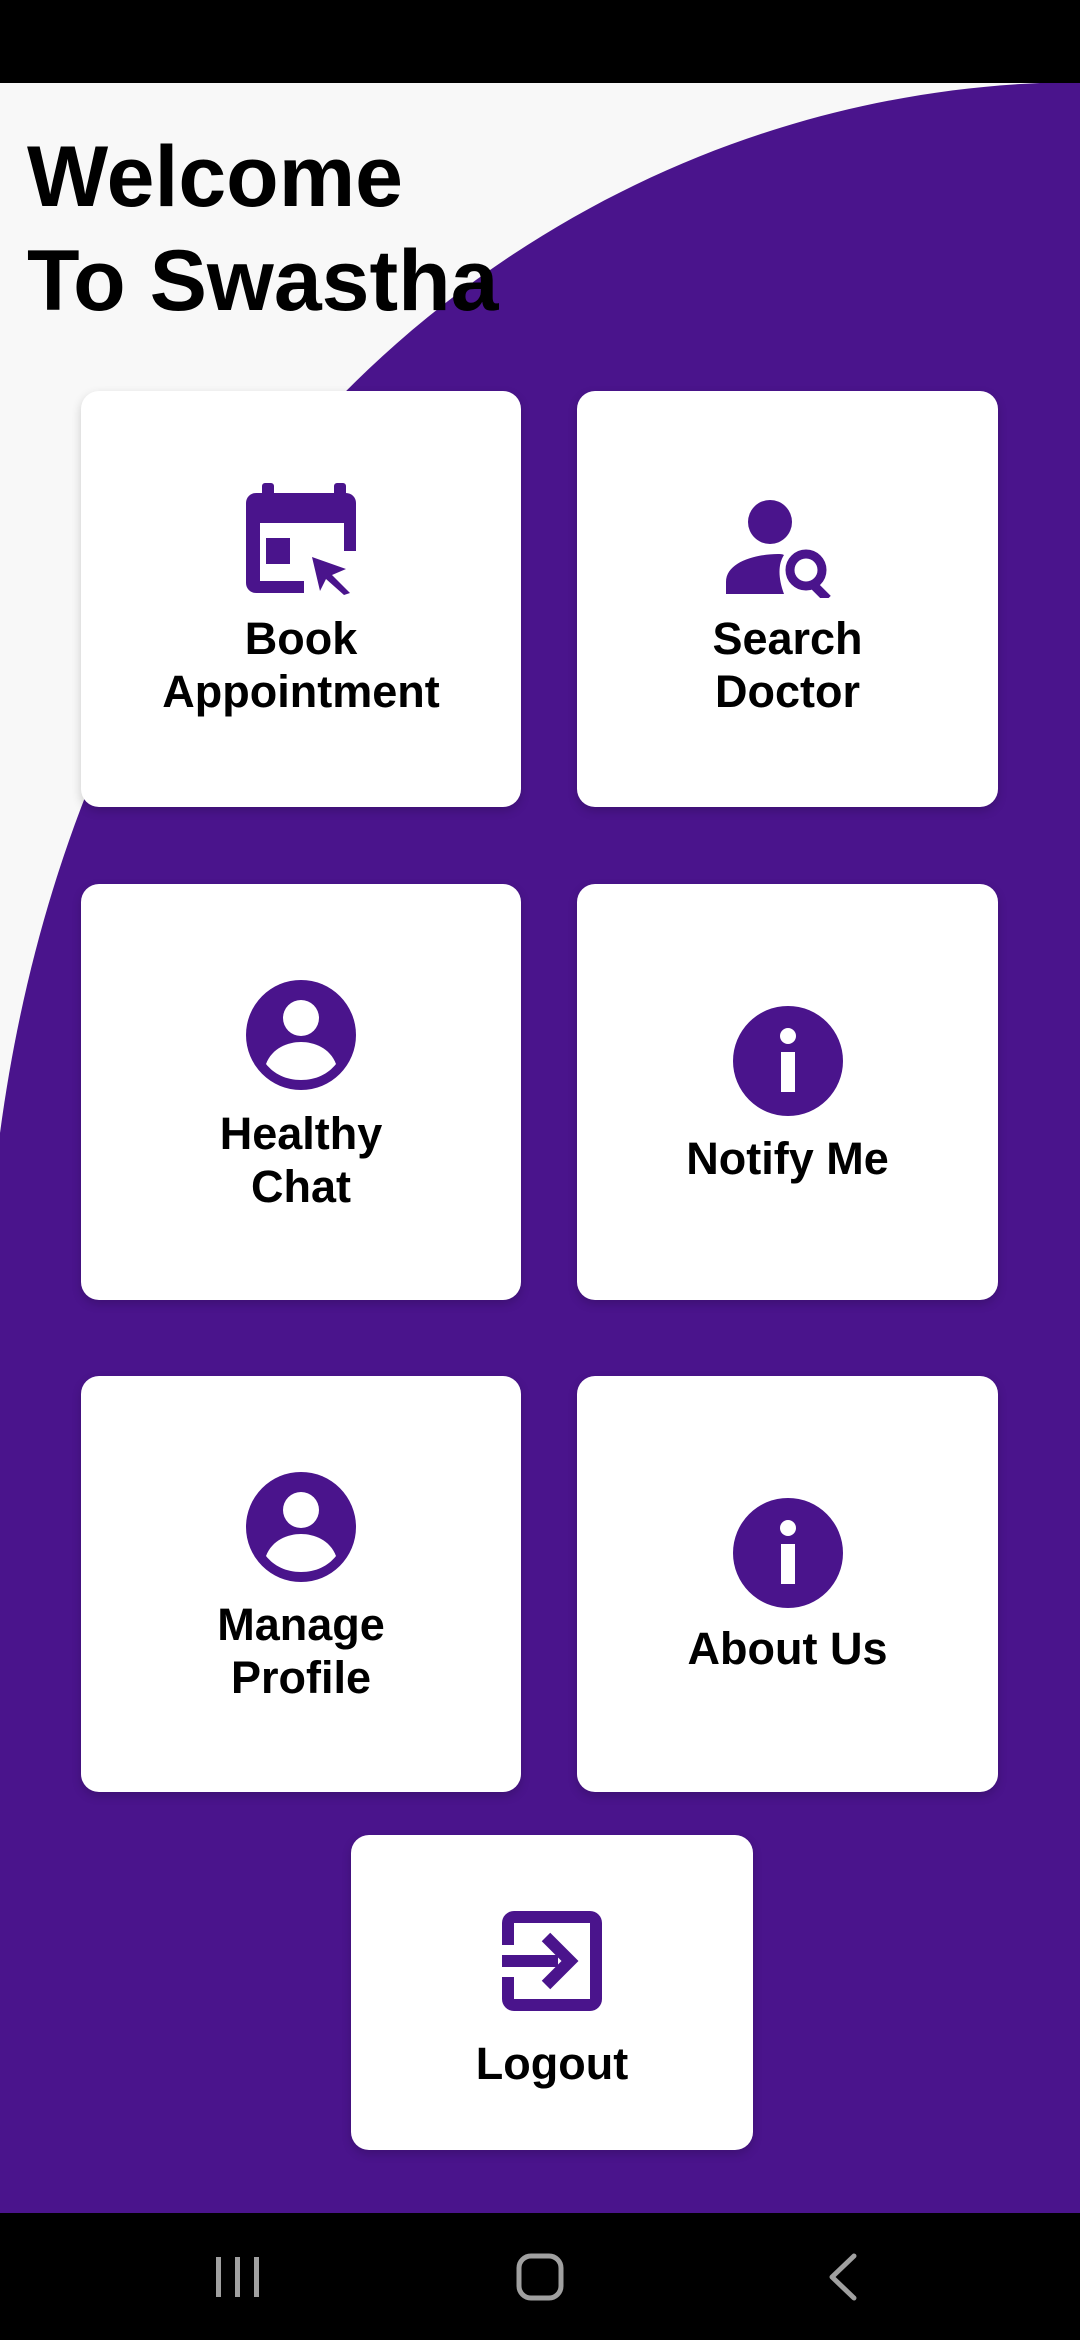 This screenshot has width=1080, height=2340. I want to click on search-doctor-label: Search Doctor, so click(787, 665).